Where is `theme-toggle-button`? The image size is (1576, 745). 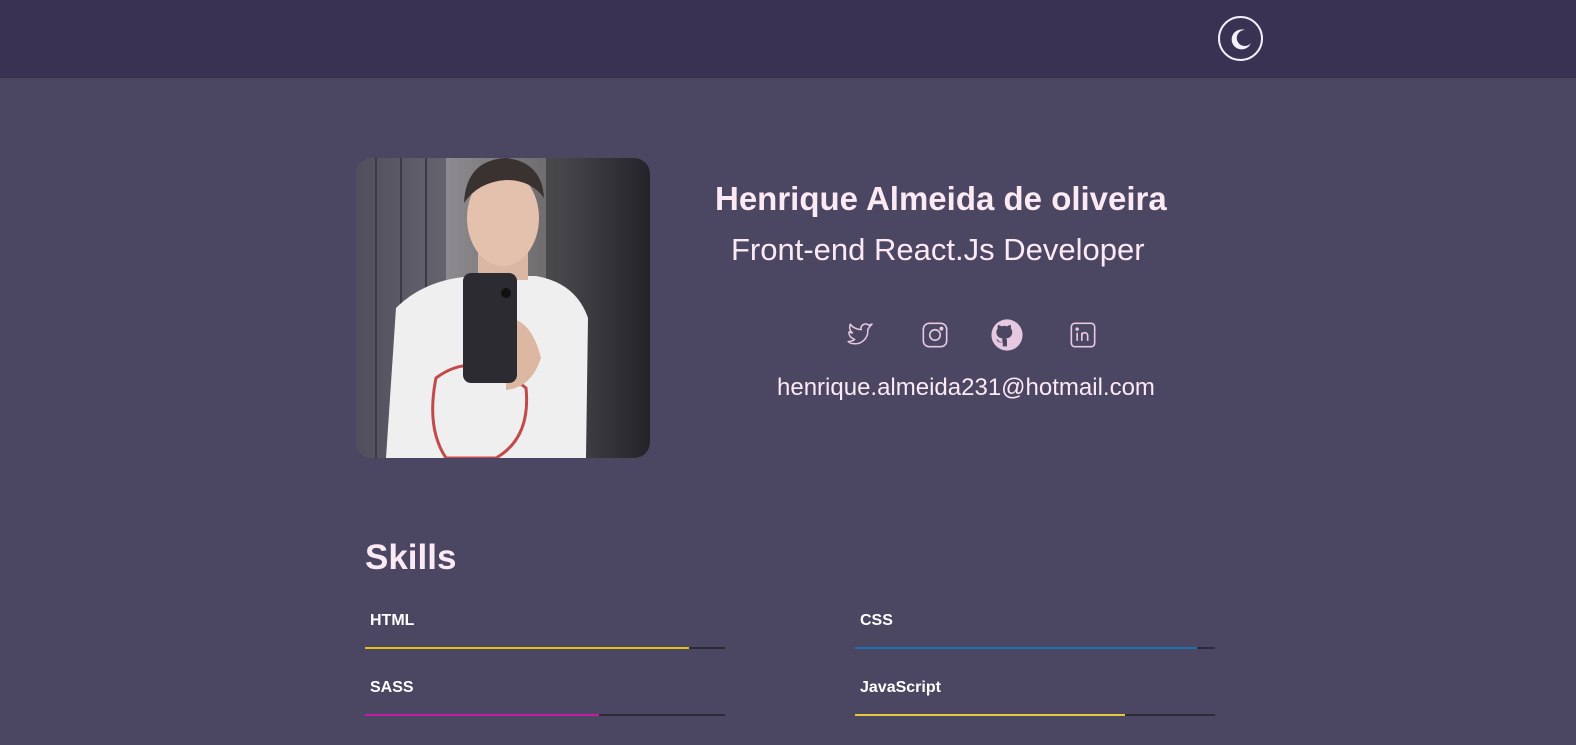 theme-toggle-button is located at coordinates (1240, 38).